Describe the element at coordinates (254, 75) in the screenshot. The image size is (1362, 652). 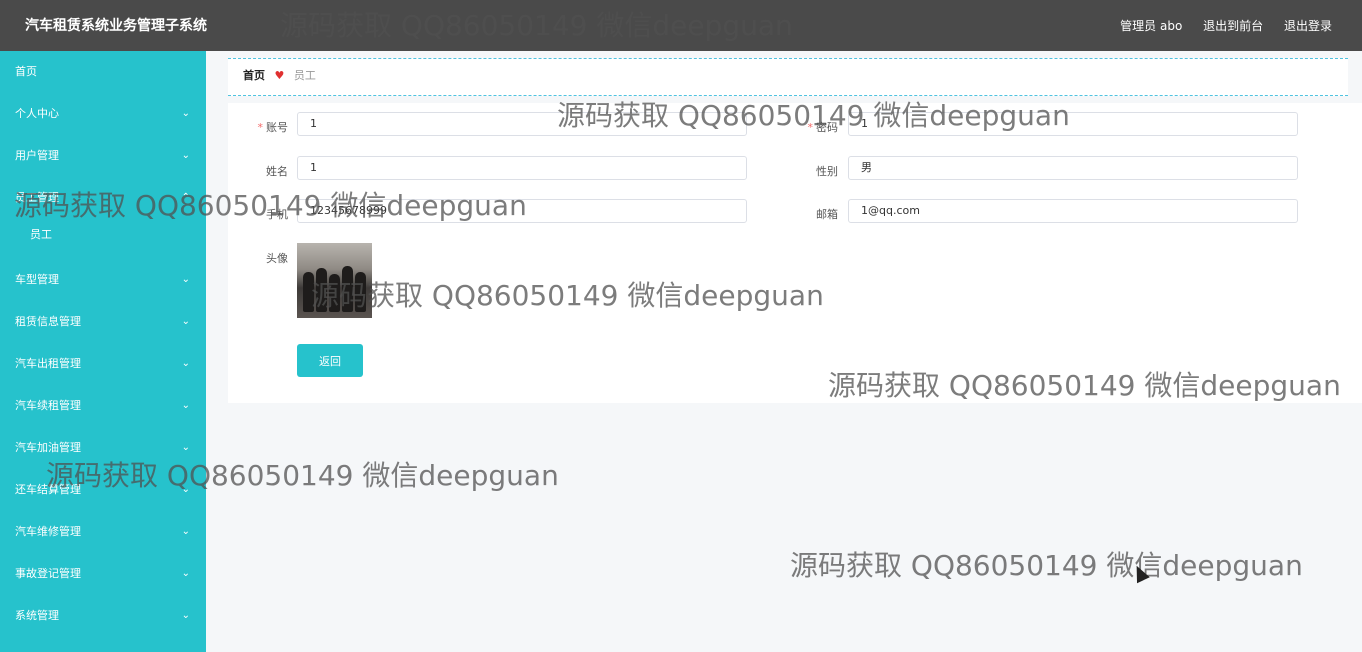
I see `breadcrumb-home: 首页` at that location.